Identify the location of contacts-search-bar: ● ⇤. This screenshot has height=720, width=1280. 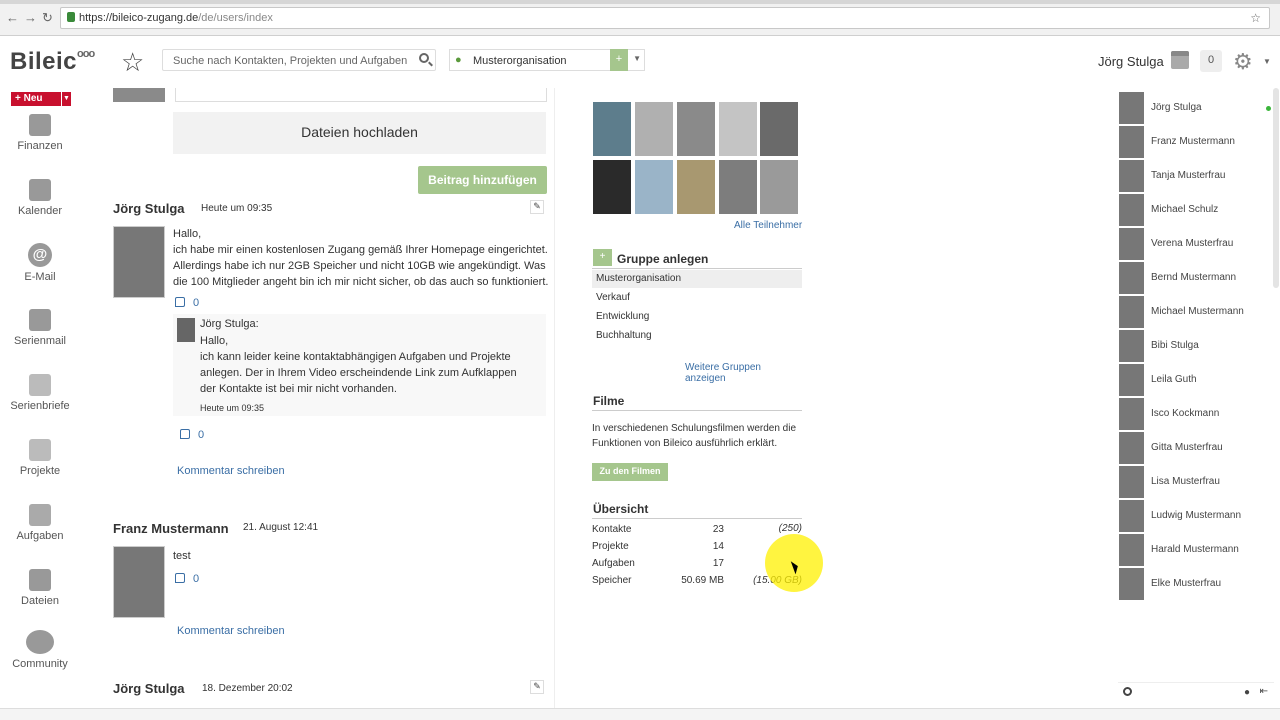
(1196, 692).